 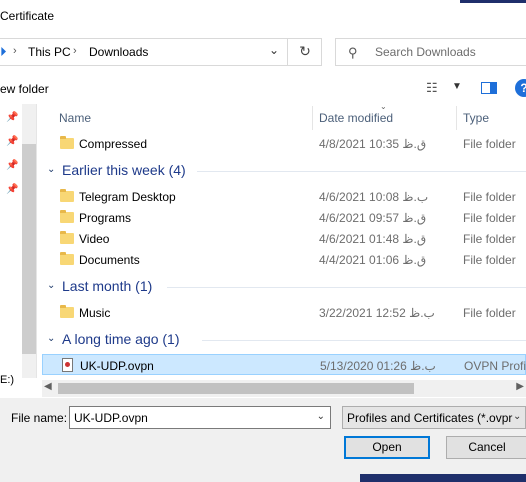 What do you see at coordinates (49, 52) in the screenshot?
I see `breadcrumb-this-pc: This PC` at bounding box center [49, 52].